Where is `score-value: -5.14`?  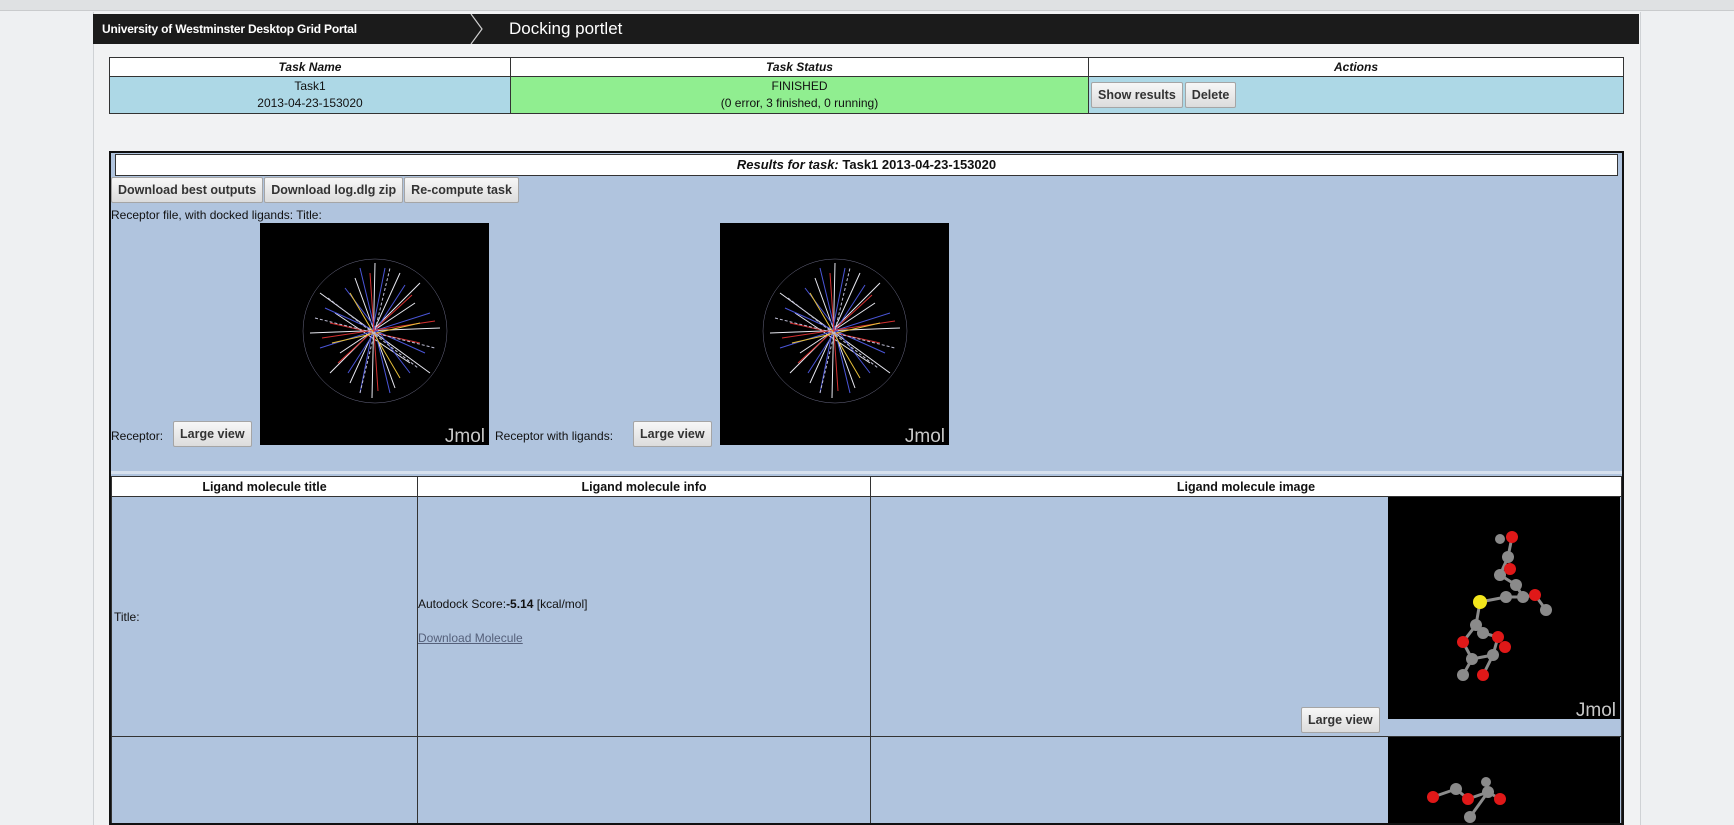 score-value: -5.14 is located at coordinates (520, 603).